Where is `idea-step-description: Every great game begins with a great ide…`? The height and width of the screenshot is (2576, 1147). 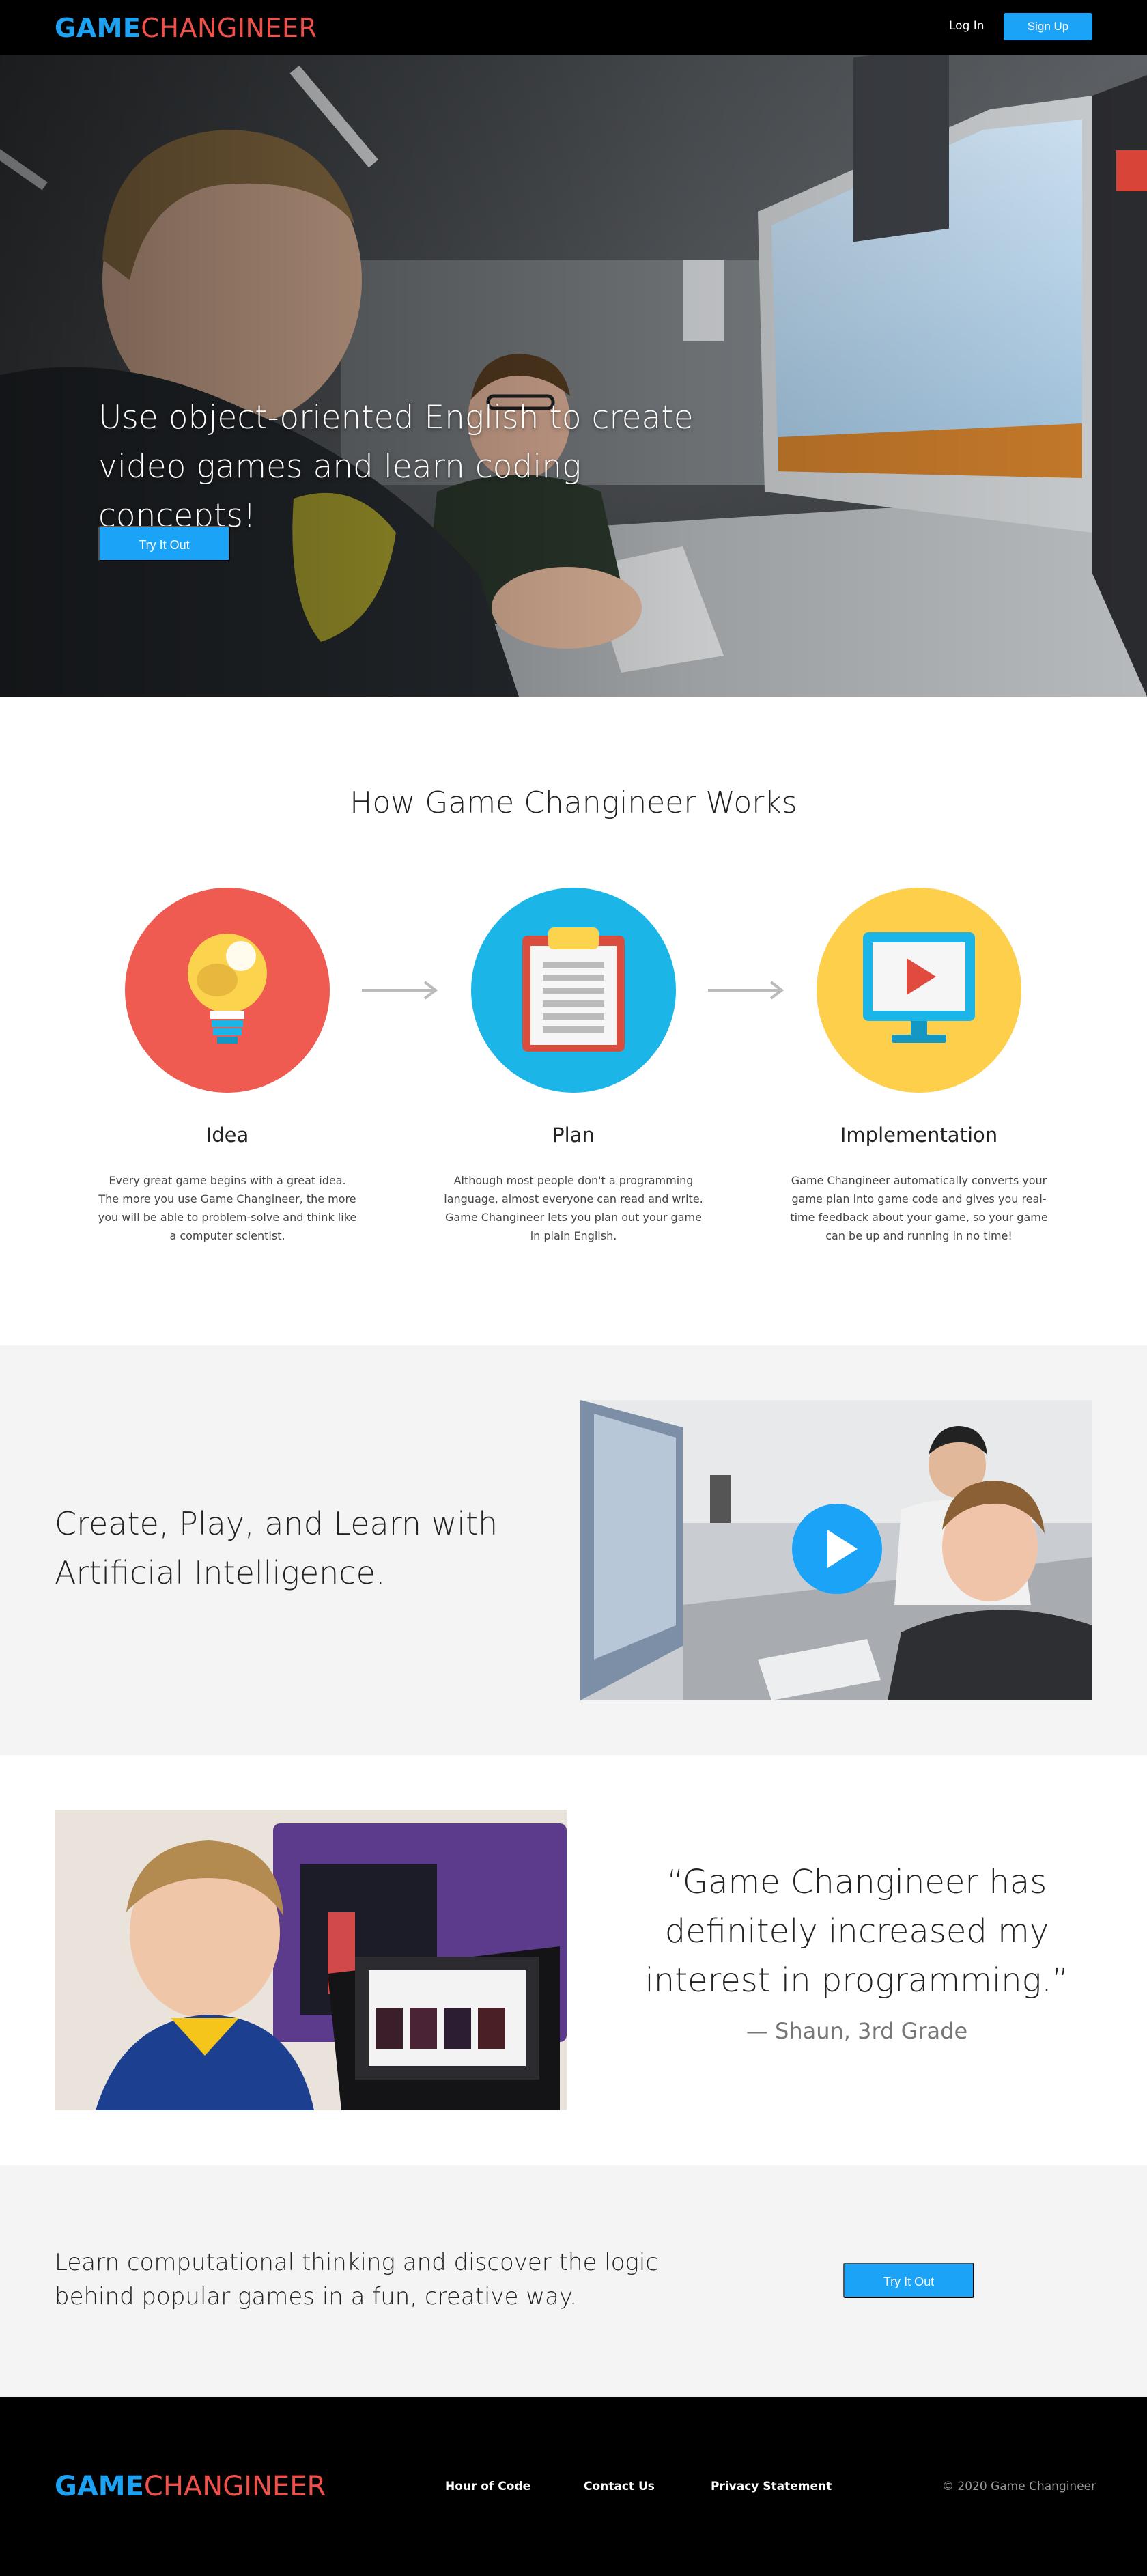
idea-step-description: Every great game begins with a great ide… is located at coordinates (227, 1208).